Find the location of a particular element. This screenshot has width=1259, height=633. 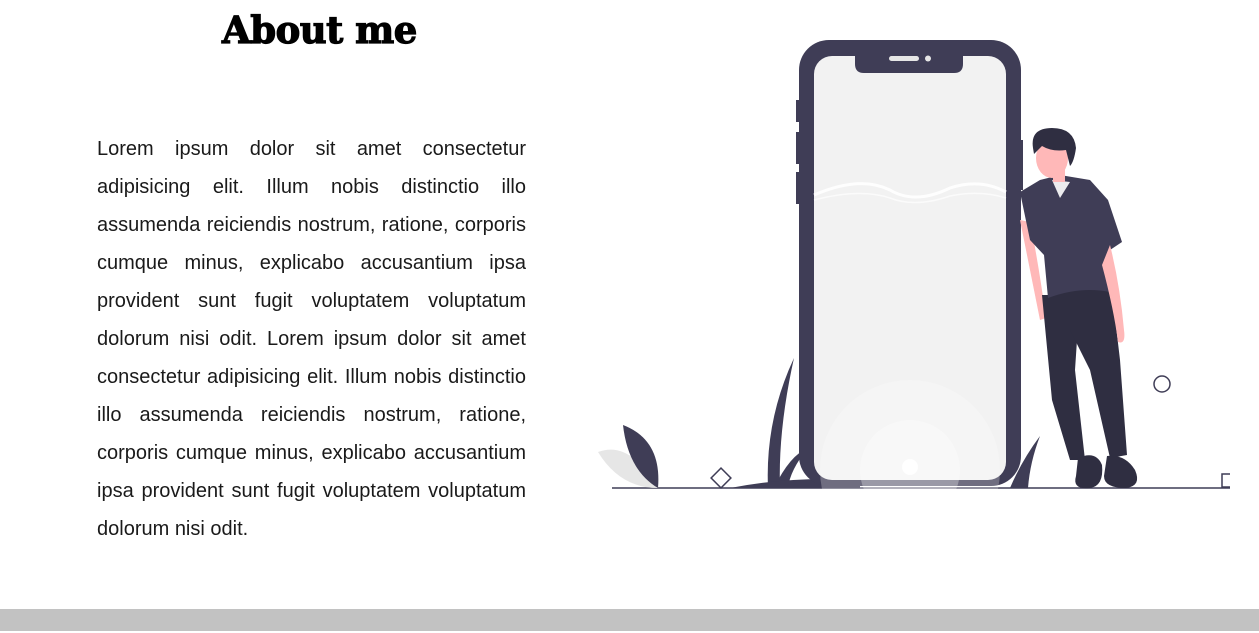

phone-camera is located at coordinates (928, 58).